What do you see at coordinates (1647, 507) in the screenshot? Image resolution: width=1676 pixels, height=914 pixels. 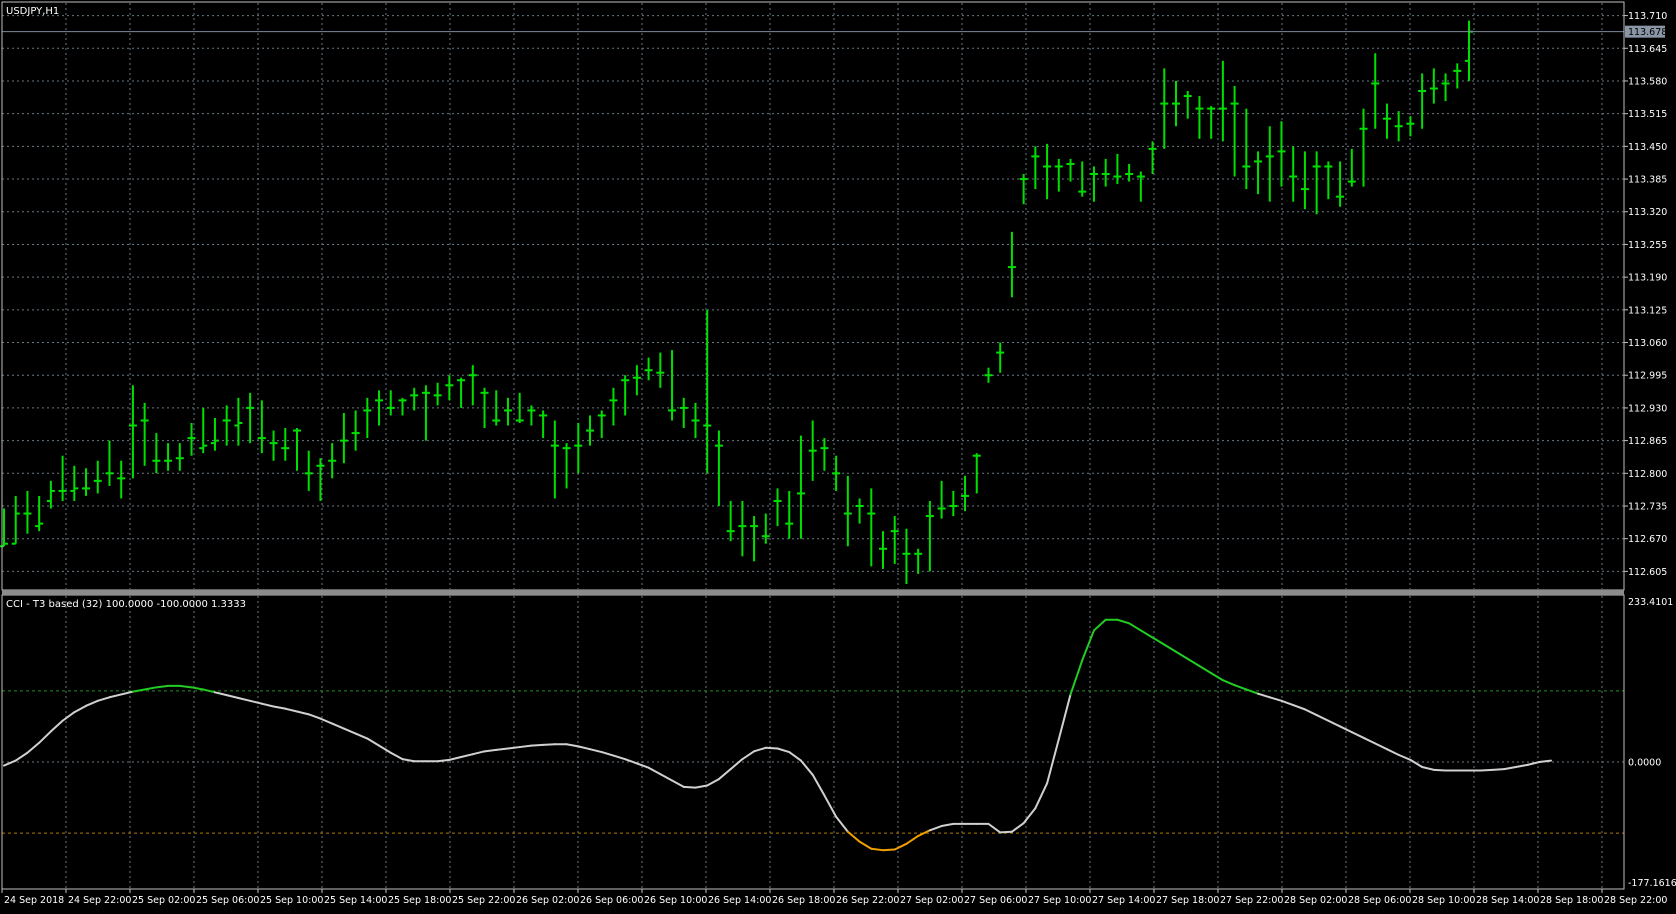 I see `price-tick-label: 112.735` at bounding box center [1647, 507].